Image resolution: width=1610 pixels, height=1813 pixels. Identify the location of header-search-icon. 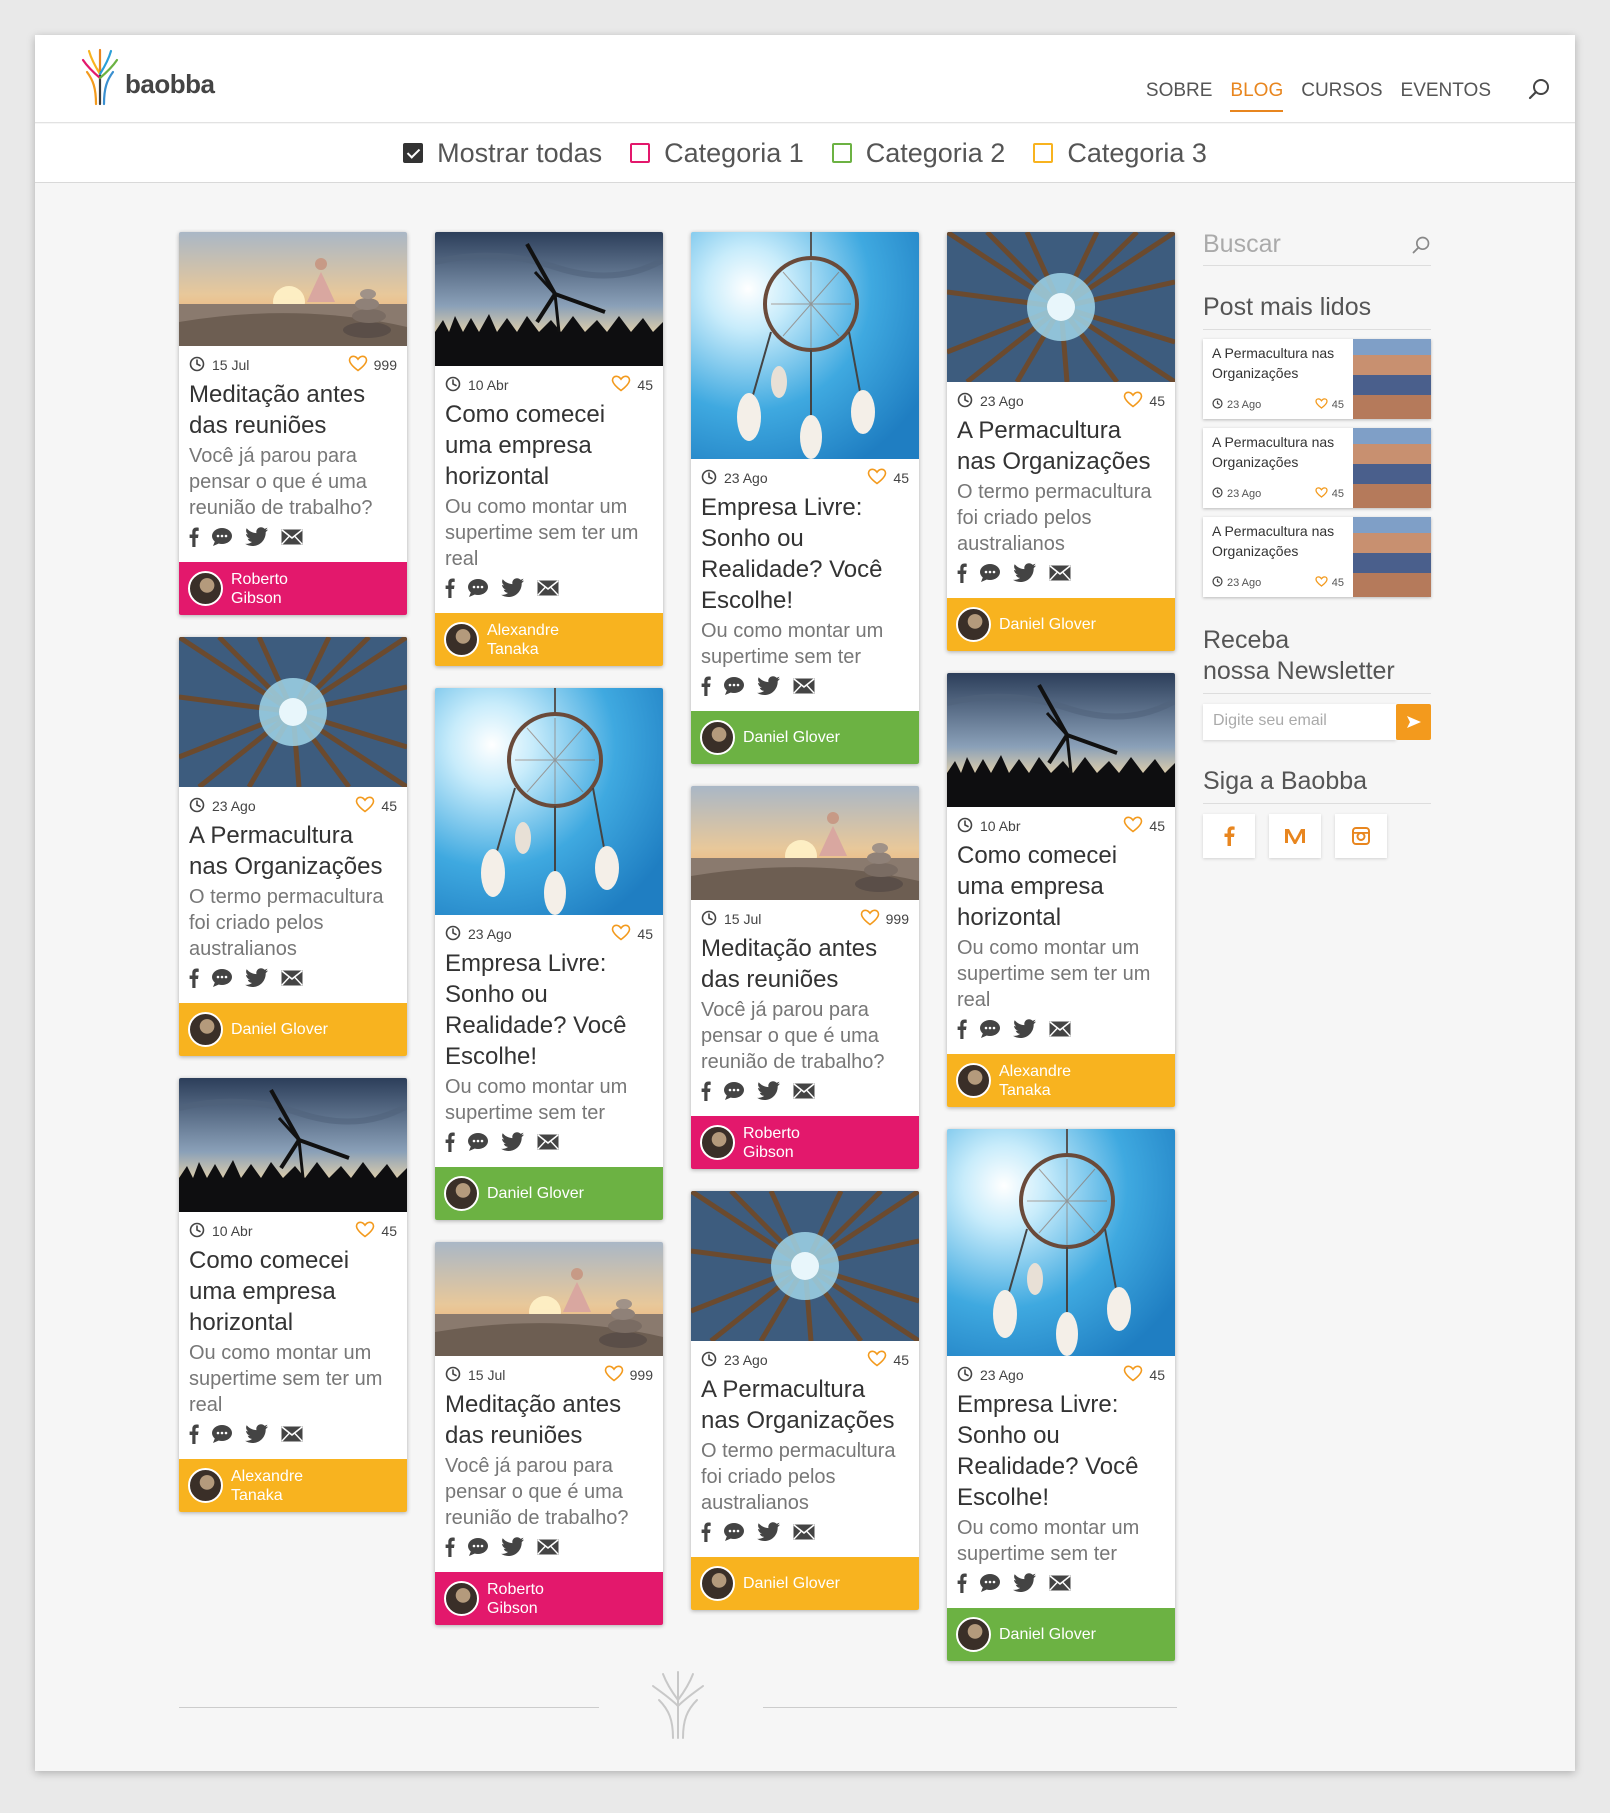
(1540, 90).